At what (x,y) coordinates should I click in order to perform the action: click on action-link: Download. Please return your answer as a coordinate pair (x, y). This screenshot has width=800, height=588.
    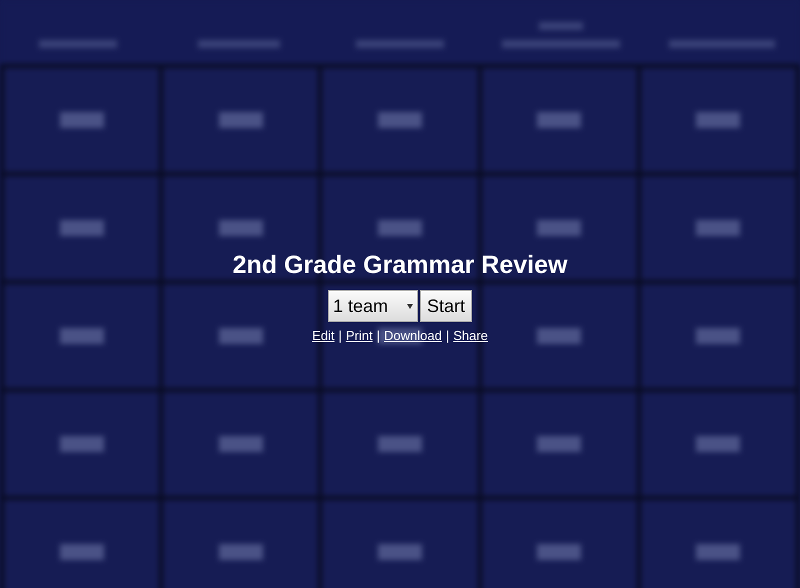
    Looking at the image, I should click on (413, 336).